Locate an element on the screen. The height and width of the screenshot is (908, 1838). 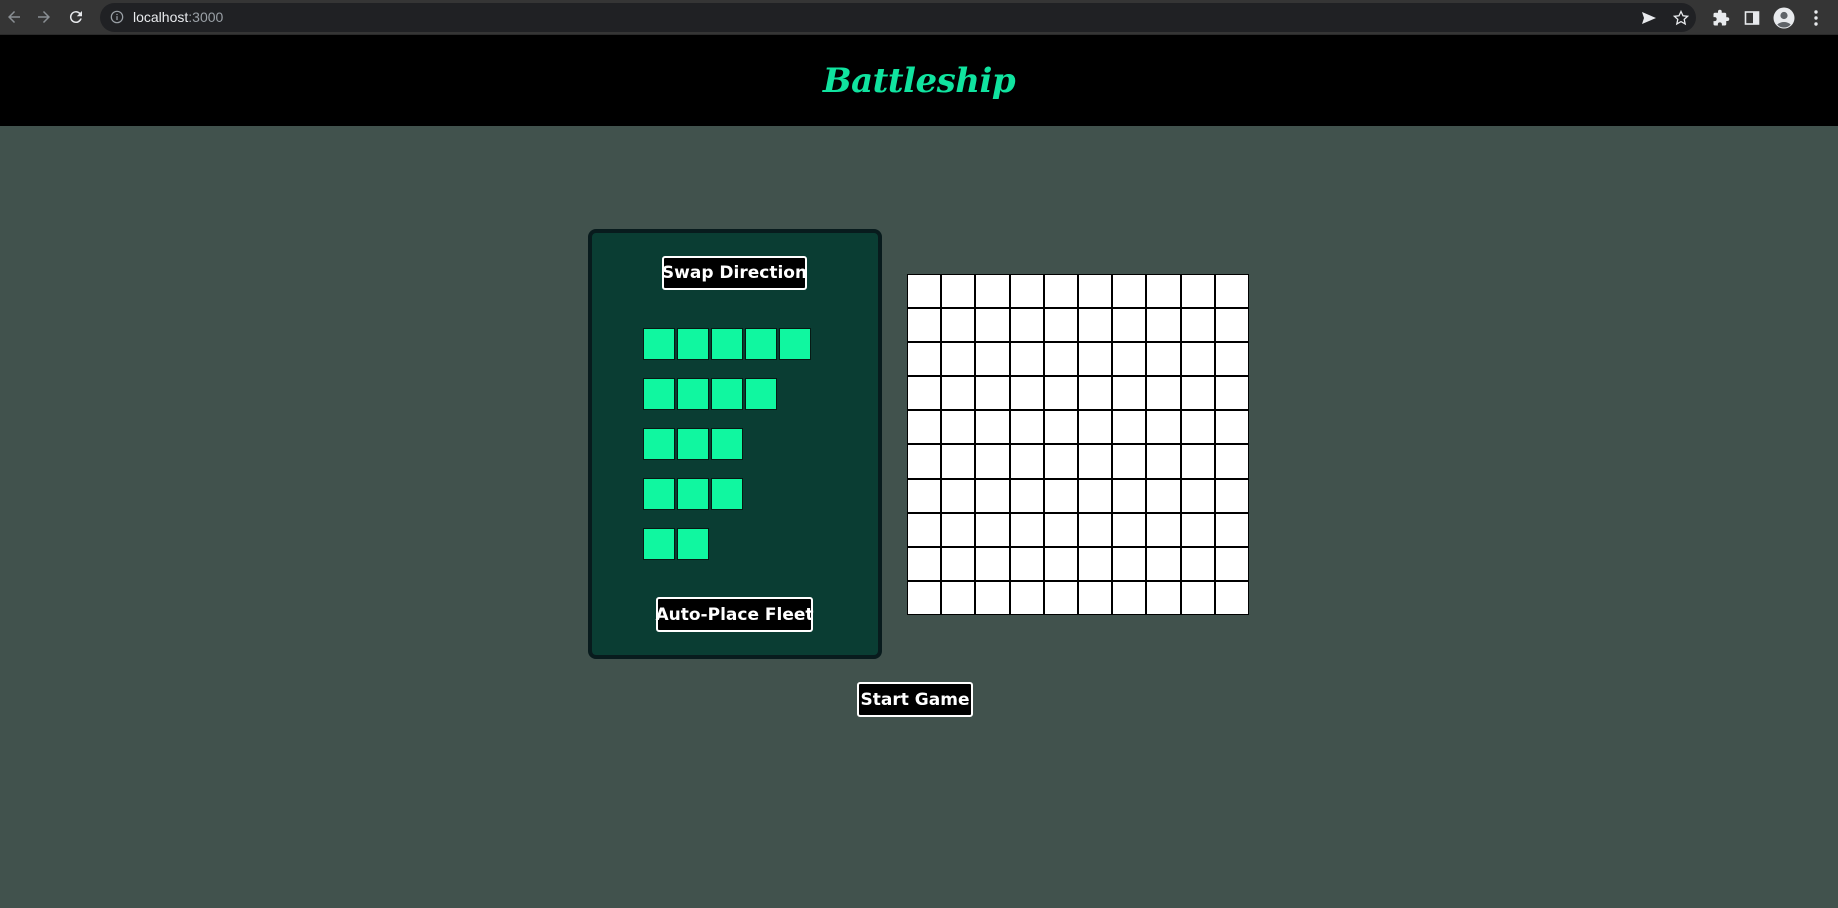
auto-place-fleet-button: Auto-Place Fleet is located at coordinates (734, 614).